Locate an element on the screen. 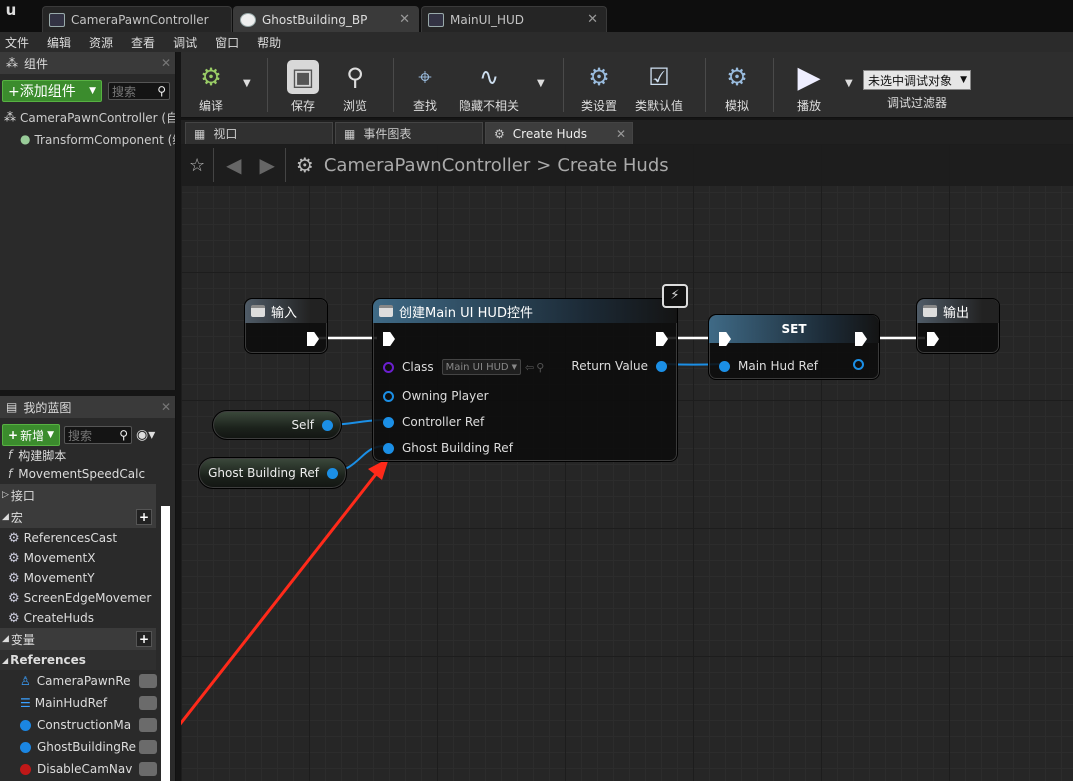  tab-viewport: ▦ 视口 is located at coordinates (259, 133).